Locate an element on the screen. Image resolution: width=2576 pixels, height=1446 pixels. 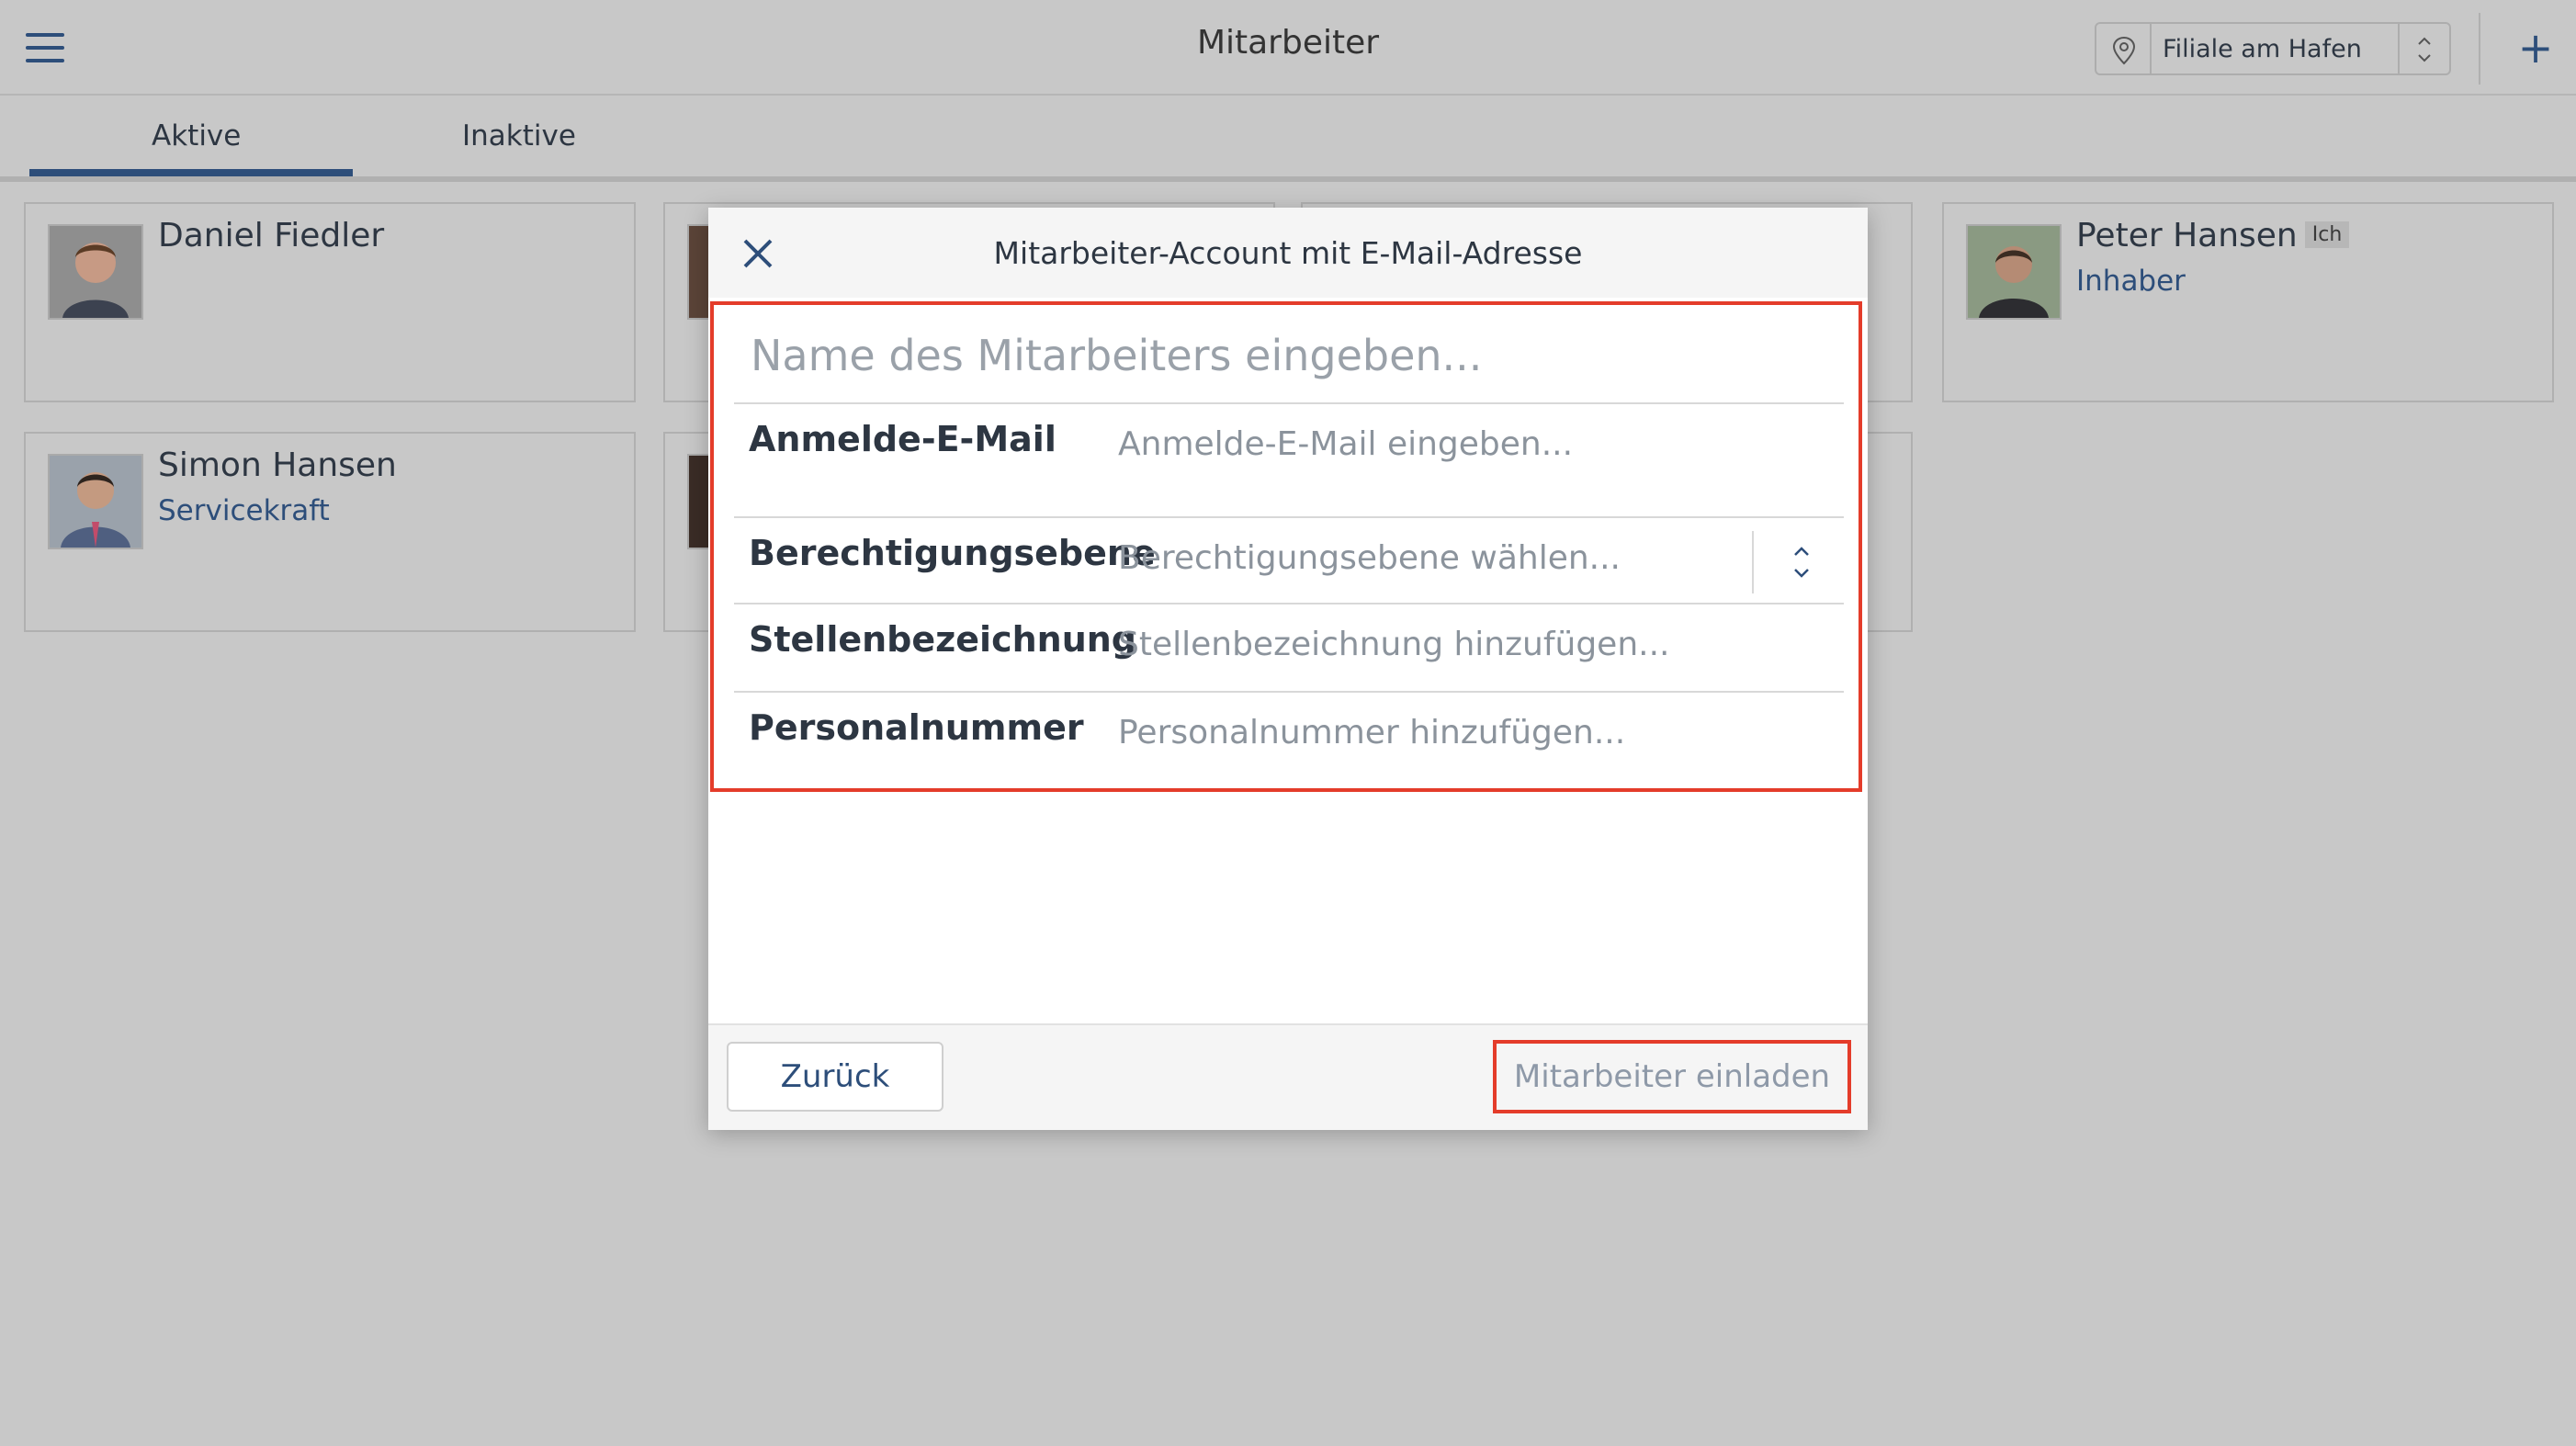
add-icon: + is located at coordinates (2536, 47).